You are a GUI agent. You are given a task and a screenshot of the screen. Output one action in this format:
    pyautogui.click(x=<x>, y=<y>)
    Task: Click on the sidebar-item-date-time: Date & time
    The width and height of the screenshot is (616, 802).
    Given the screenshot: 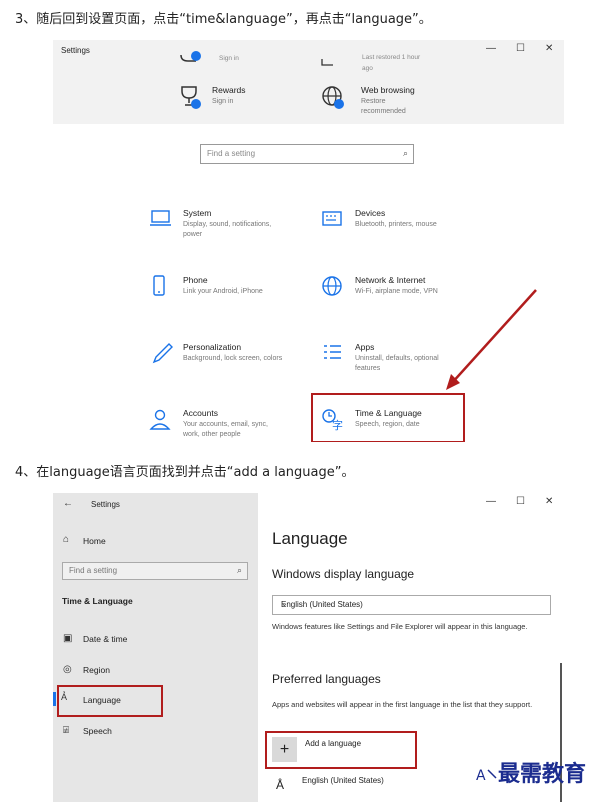 What is the action you would take?
    pyautogui.click(x=105, y=639)
    